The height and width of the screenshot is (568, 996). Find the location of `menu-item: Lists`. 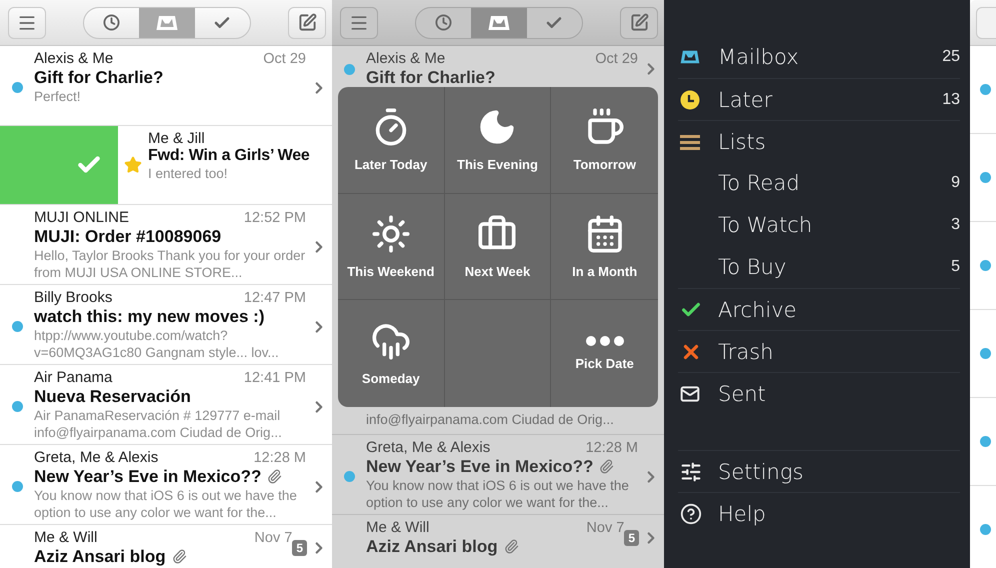

menu-item: Lists is located at coordinates (819, 142).